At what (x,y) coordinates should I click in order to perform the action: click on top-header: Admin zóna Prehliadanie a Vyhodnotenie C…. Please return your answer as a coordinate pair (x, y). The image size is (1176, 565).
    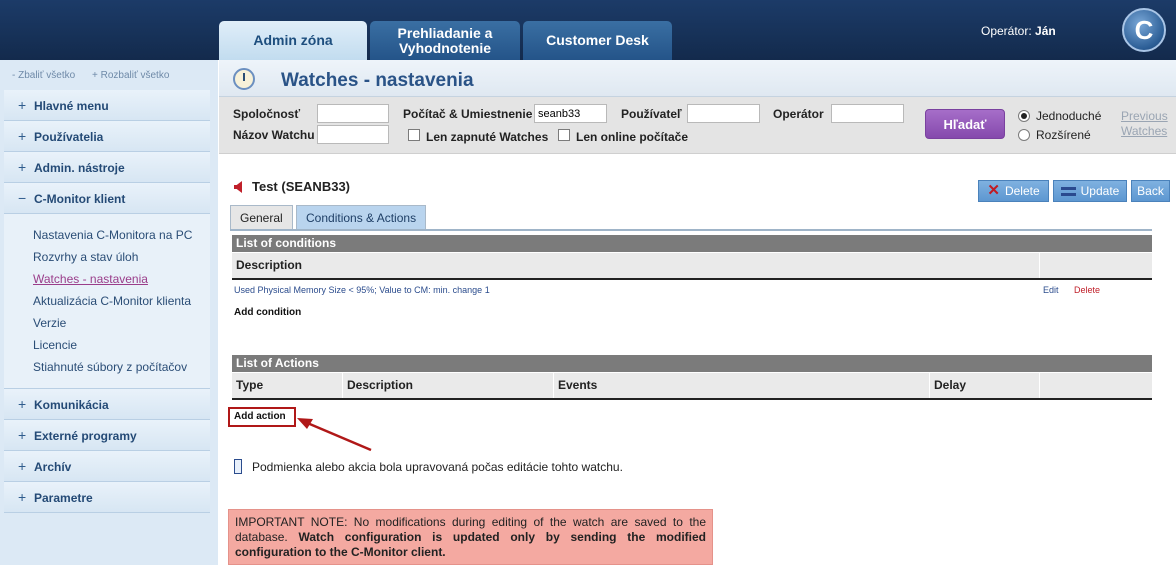
    Looking at the image, I should click on (588, 30).